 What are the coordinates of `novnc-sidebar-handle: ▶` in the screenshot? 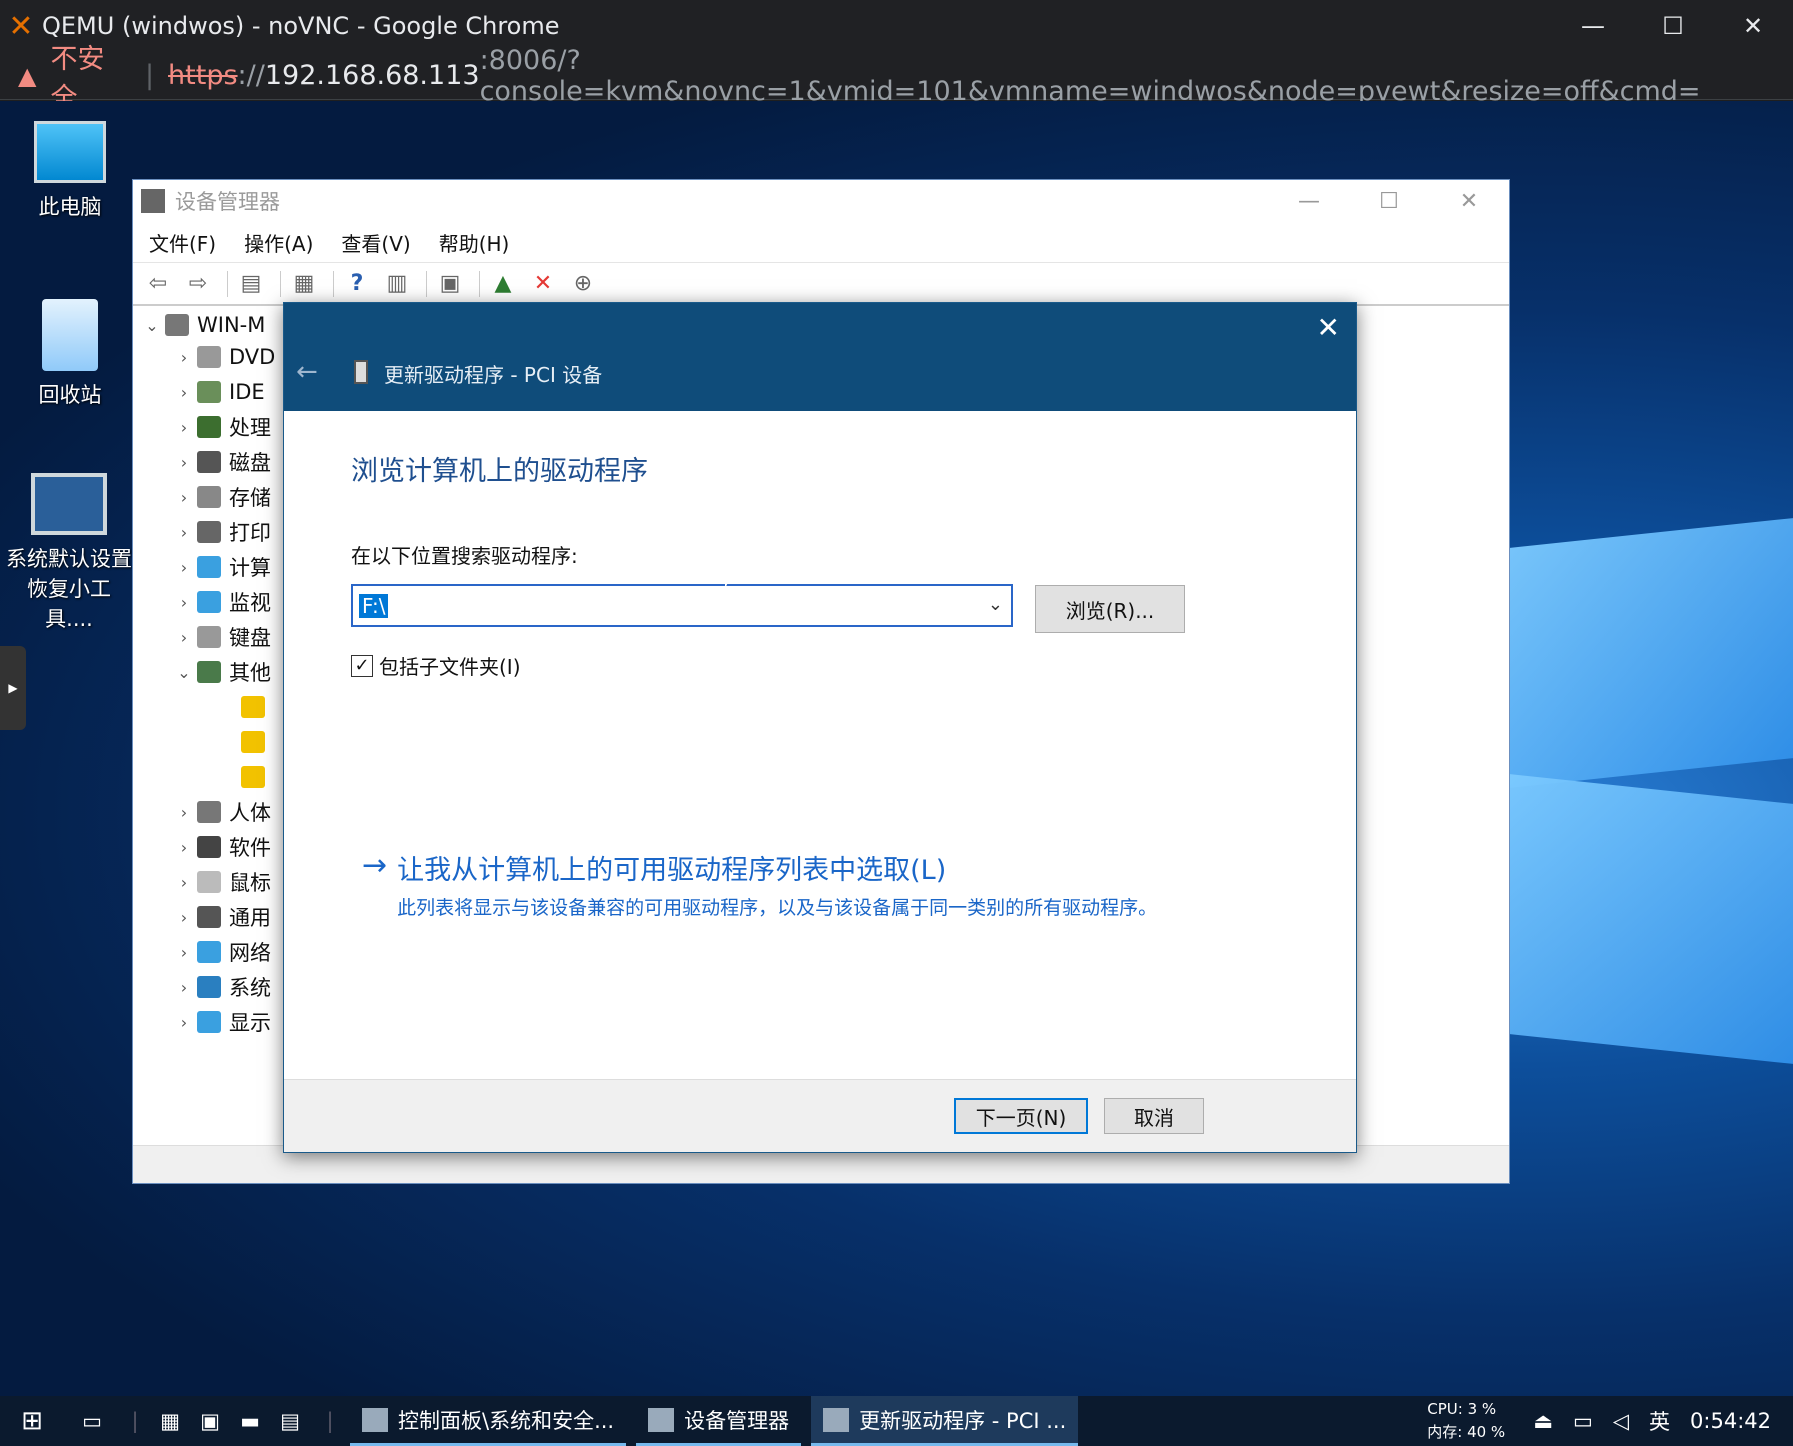 It's located at (13, 688).